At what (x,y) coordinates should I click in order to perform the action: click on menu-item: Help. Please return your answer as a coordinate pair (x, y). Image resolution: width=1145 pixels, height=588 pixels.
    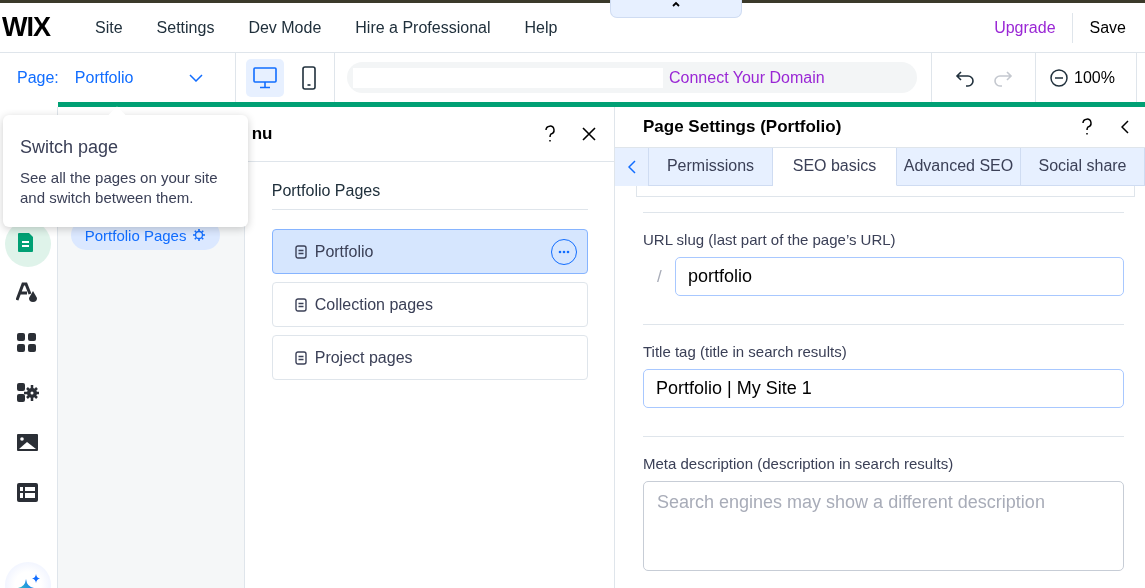
    Looking at the image, I should click on (541, 27).